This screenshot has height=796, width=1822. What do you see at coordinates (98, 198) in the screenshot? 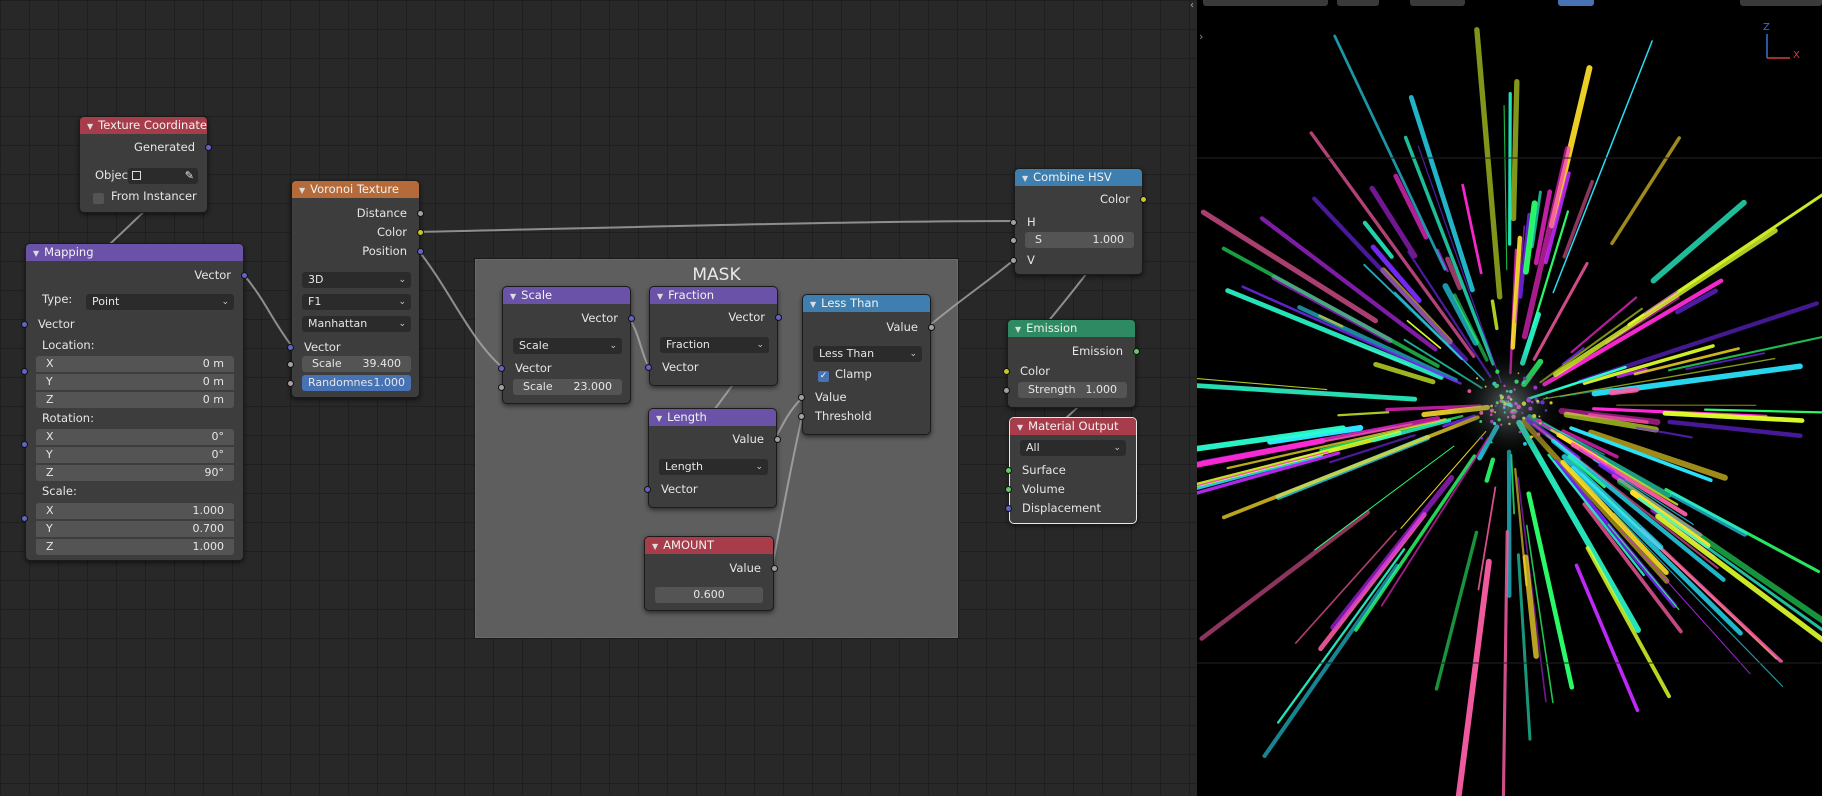
I see `from-instancer-checkbox` at bounding box center [98, 198].